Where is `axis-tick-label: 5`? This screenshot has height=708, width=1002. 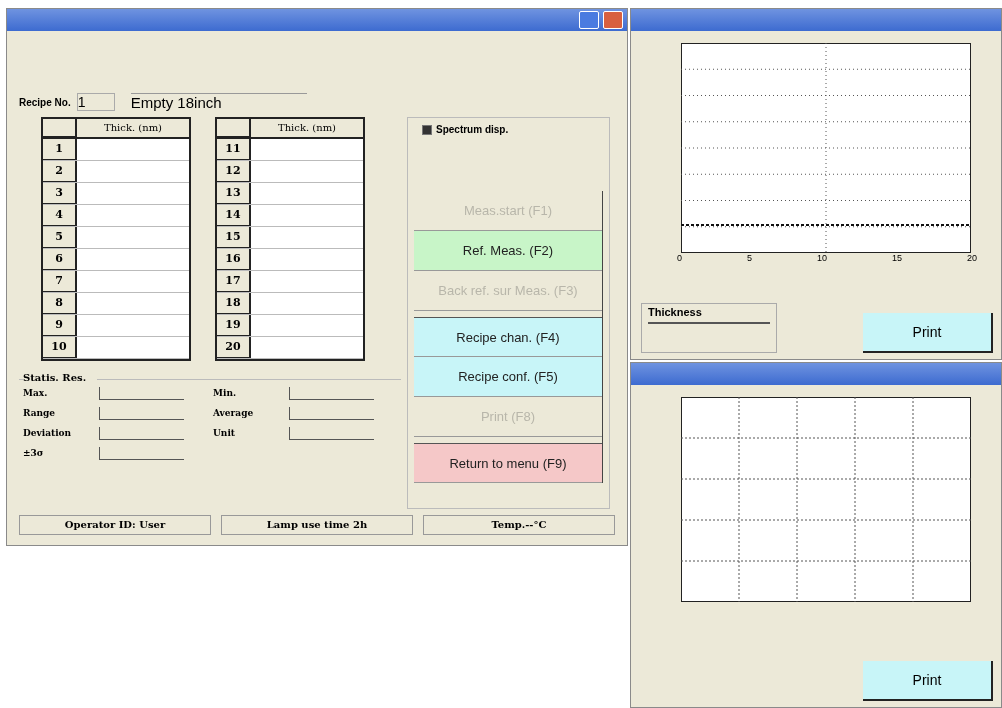 axis-tick-label: 5 is located at coordinates (749, 258).